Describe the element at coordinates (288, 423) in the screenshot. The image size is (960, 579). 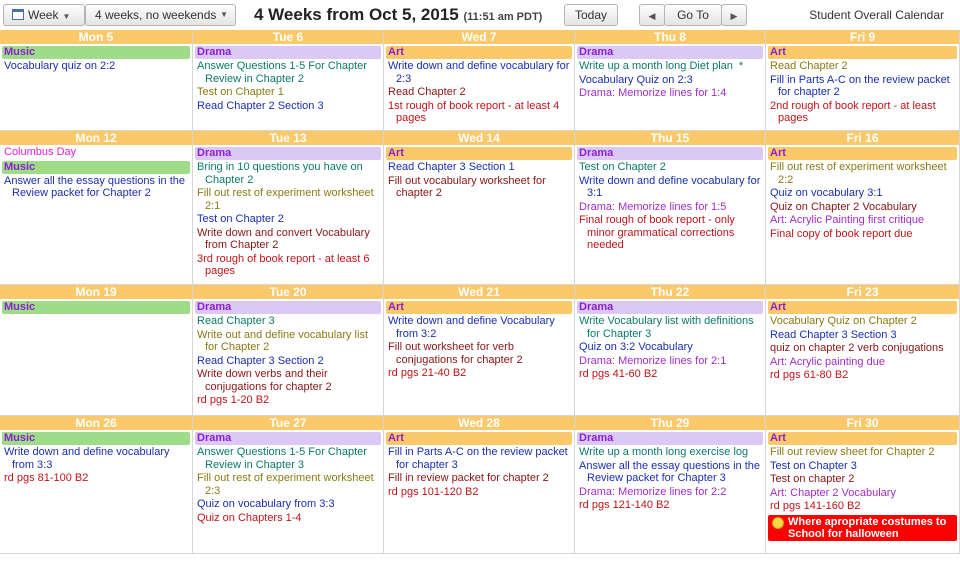
I see `day-header: Tue 27` at that location.